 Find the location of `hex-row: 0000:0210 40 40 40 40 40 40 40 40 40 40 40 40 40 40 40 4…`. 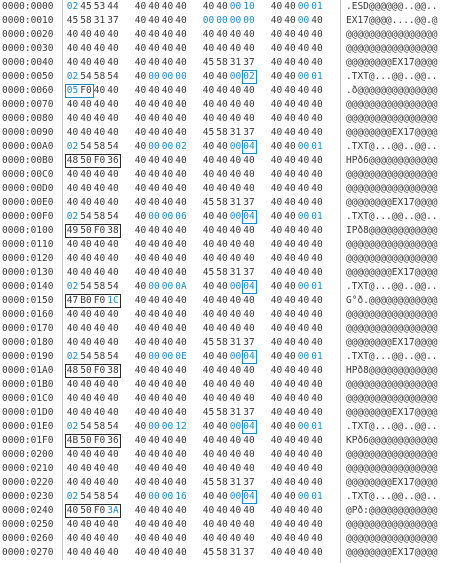

hex-row: 0000:0210 40 40 40 40 40 40 40 40 40 40 40 40 40 40 40 4… is located at coordinates (231, 469).